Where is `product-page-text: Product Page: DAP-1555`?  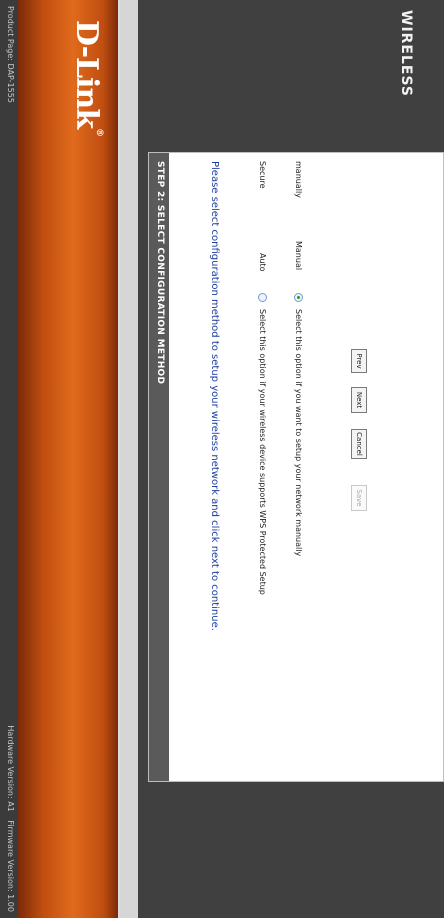
product-page-text: Product Page: DAP-1555 is located at coordinates (10, 54).